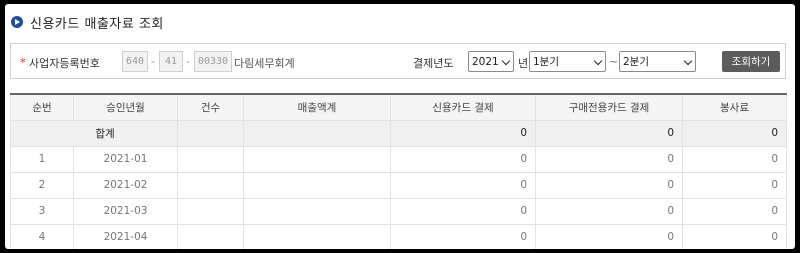 The height and width of the screenshot is (253, 800). I want to click on summary-label: 합계, so click(94, 133).